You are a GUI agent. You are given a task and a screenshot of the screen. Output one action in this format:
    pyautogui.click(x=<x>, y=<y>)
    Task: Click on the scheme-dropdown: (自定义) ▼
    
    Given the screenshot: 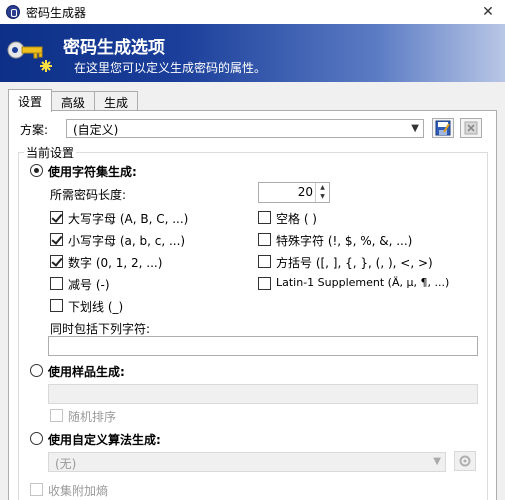 What is the action you would take?
    pyautogui.click(x=245, y=128)
    